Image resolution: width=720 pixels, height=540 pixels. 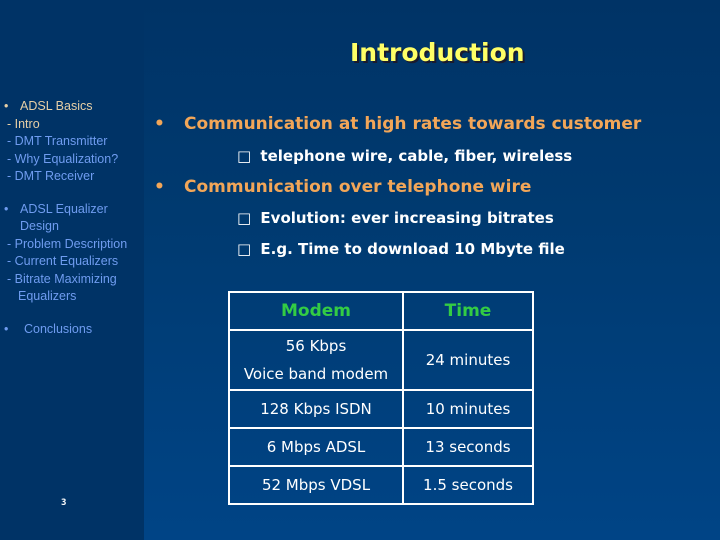 I want to click on outline-section-adsl-equalizer-design: • ADSL Equalizer, so click(x=75, y=210).